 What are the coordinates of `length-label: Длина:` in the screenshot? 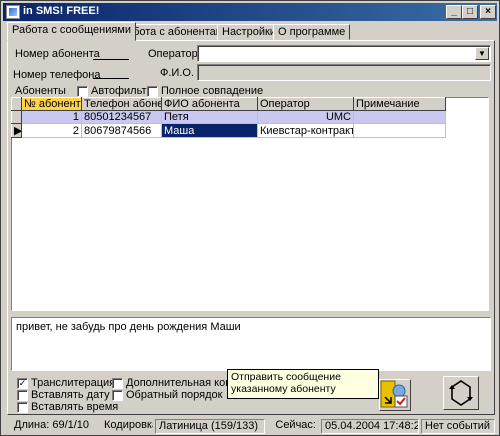 It's located at (32, 425).